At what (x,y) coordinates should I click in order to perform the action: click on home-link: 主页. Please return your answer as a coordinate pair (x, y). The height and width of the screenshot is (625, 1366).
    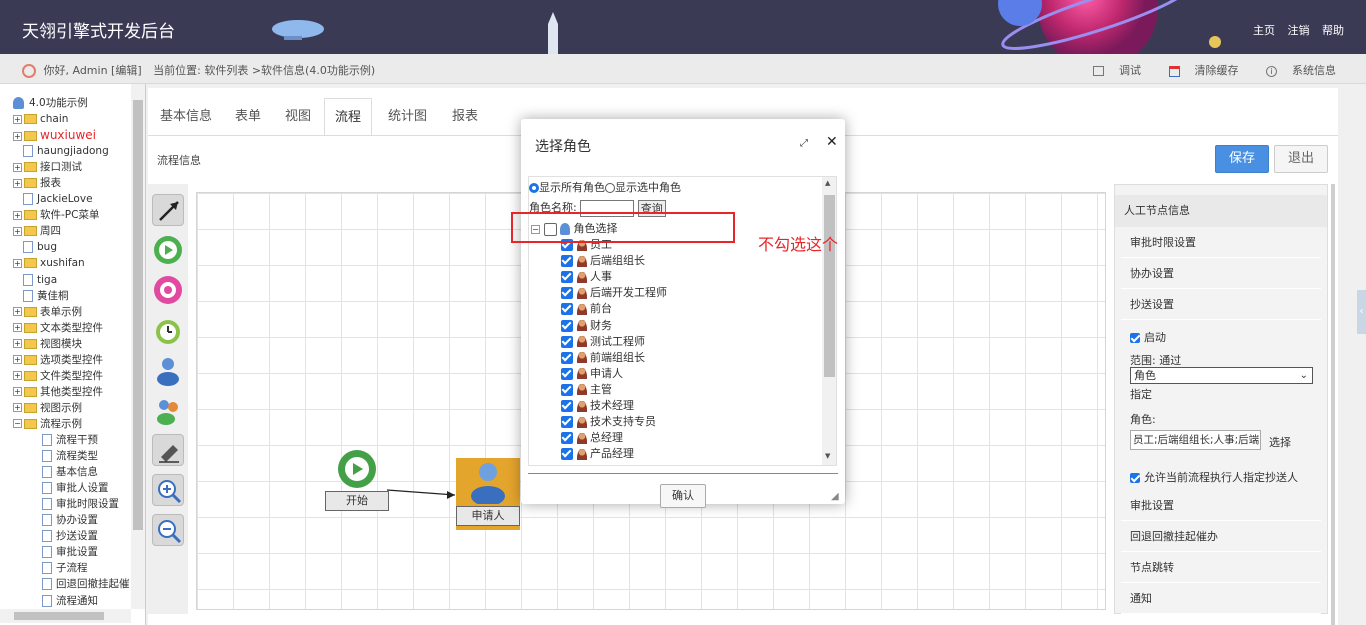
    Looking at the image, I should click on (1264, 30).